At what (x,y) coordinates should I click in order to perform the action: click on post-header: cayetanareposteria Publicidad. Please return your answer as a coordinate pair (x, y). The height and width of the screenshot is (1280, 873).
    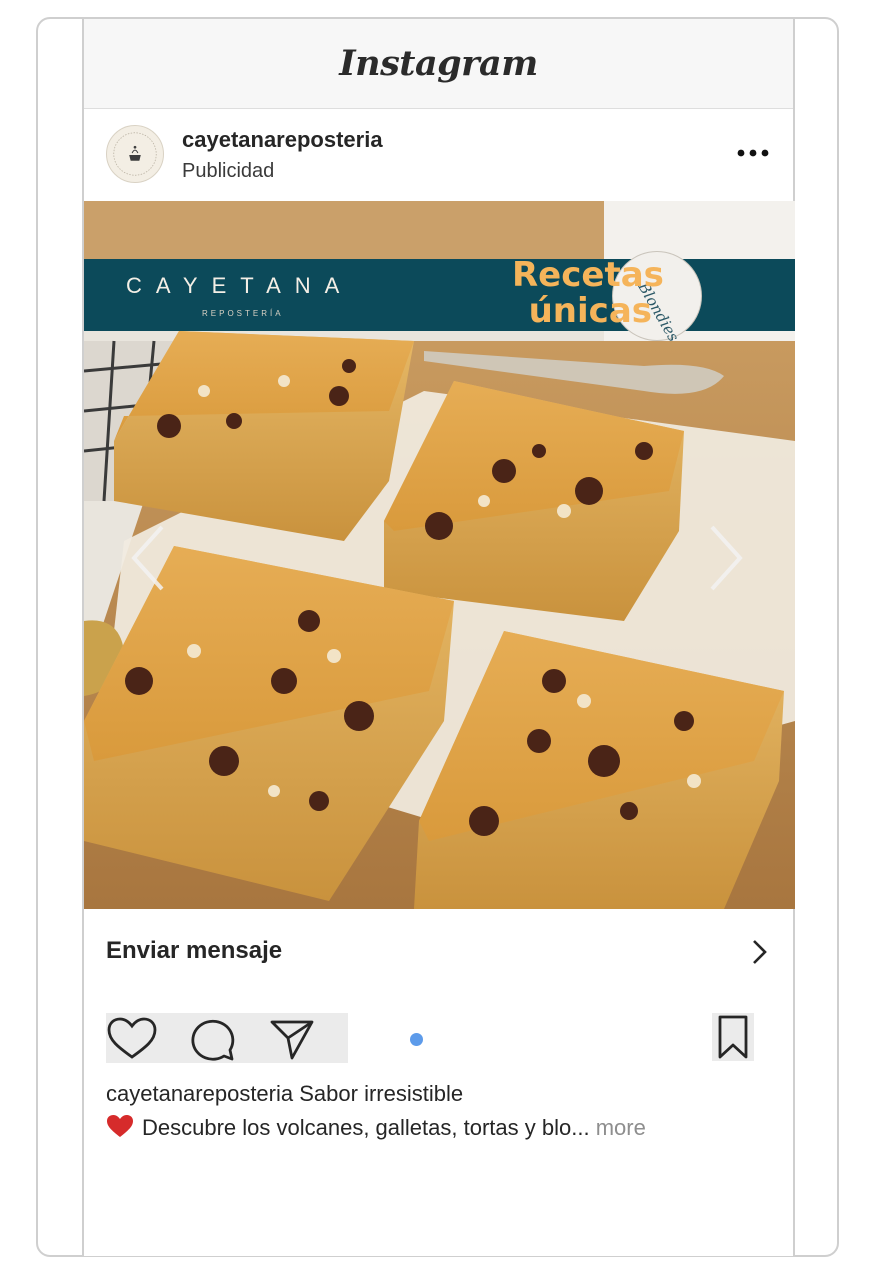
    Looking at the image, I should click on (438, 156).